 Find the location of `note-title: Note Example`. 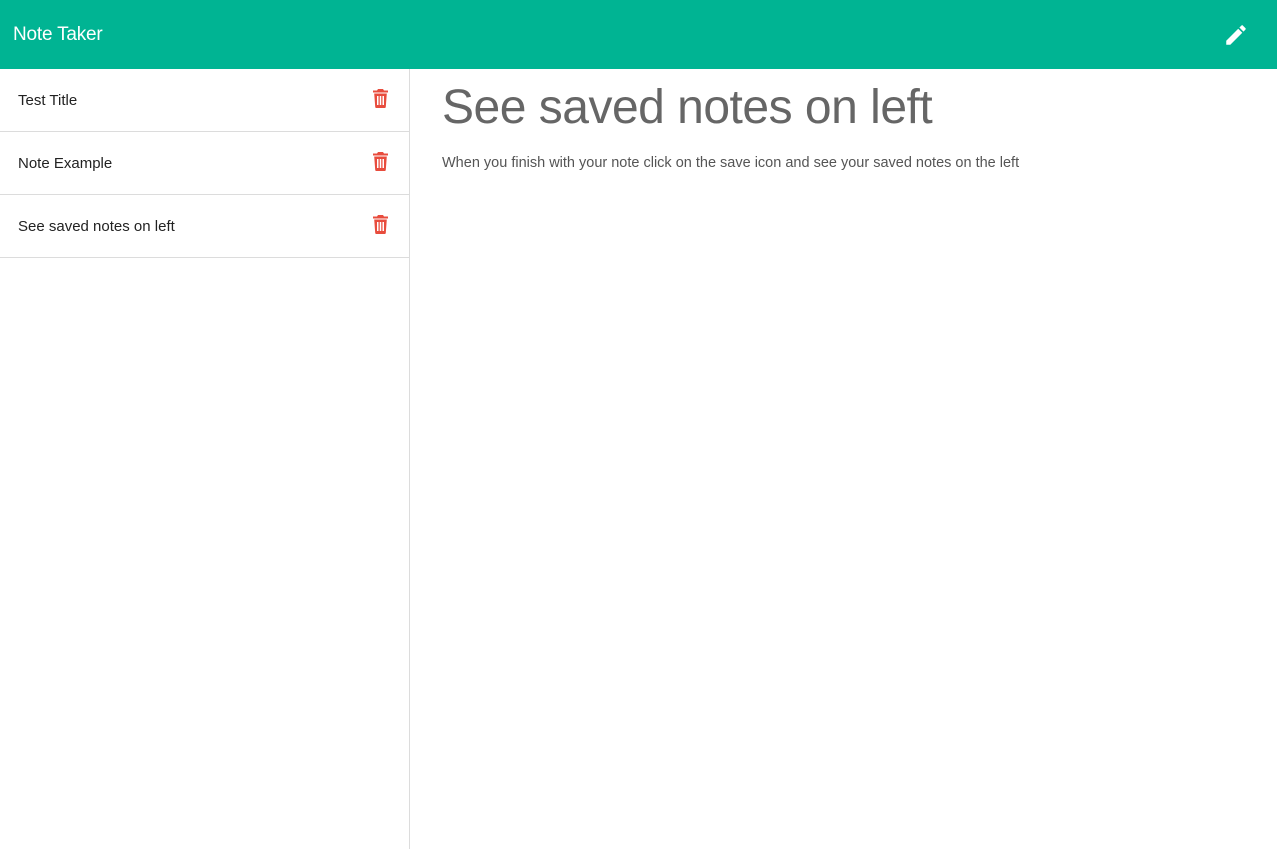

note-title: Note Example is located at coordinates (65, 163).